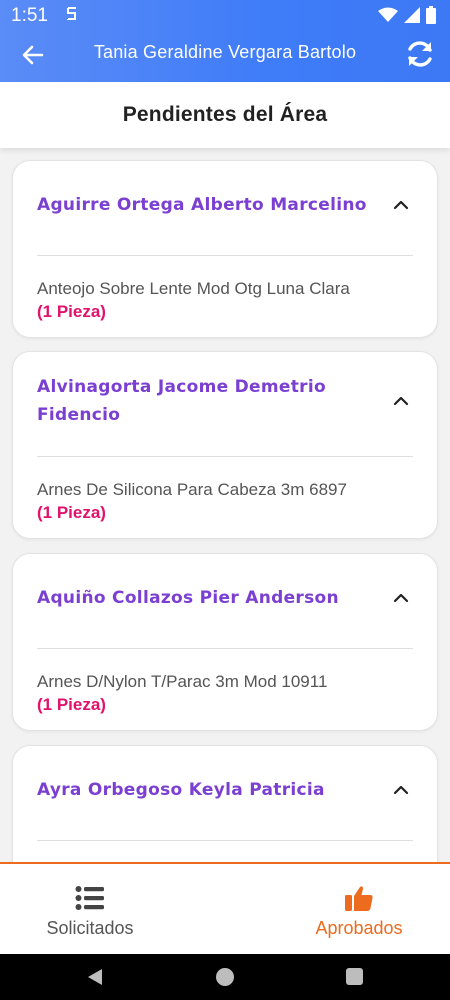  Describe the element at coordinates (412, 15) in the screenshot. I see `signal-icon` at that location.